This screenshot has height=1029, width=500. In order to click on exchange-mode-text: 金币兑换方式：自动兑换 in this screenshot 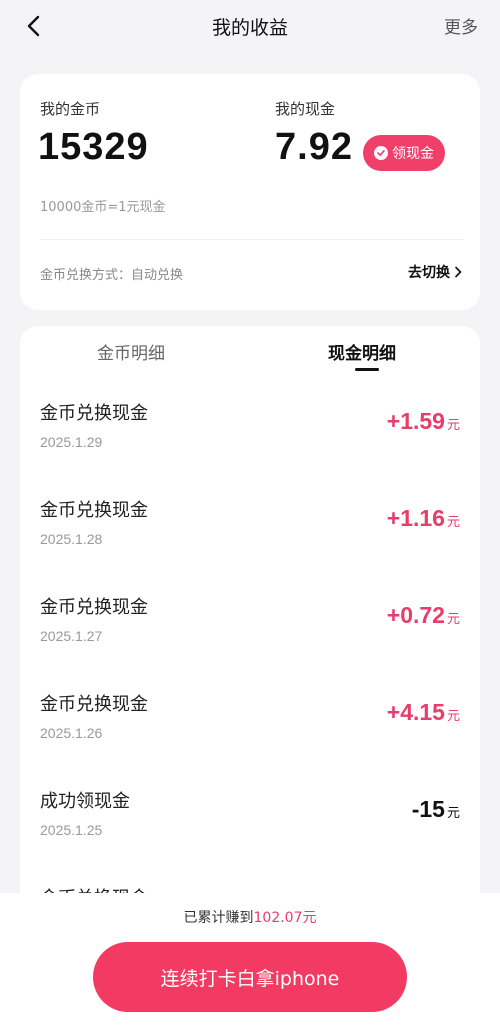, I will do `click(112, 275)`.